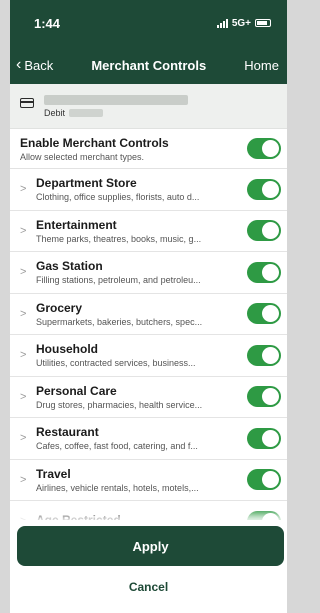  I want to click on signal-icon, so click(222, 23).